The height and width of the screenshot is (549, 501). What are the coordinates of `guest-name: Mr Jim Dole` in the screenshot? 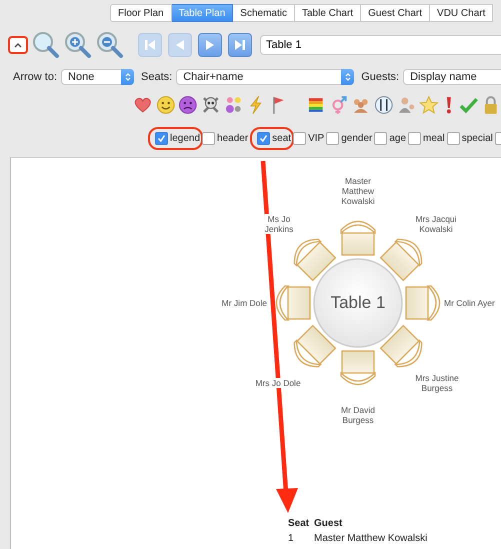 It's located at (244, 303).